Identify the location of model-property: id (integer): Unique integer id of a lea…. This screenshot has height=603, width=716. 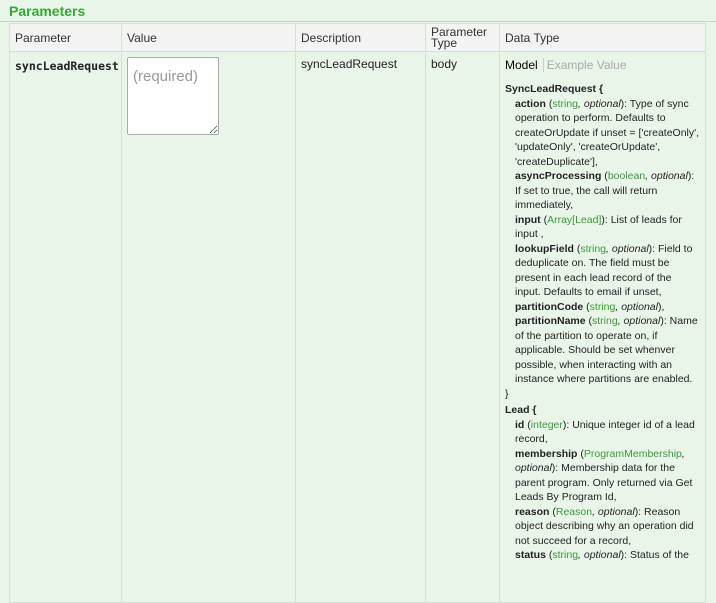
(605, 432).